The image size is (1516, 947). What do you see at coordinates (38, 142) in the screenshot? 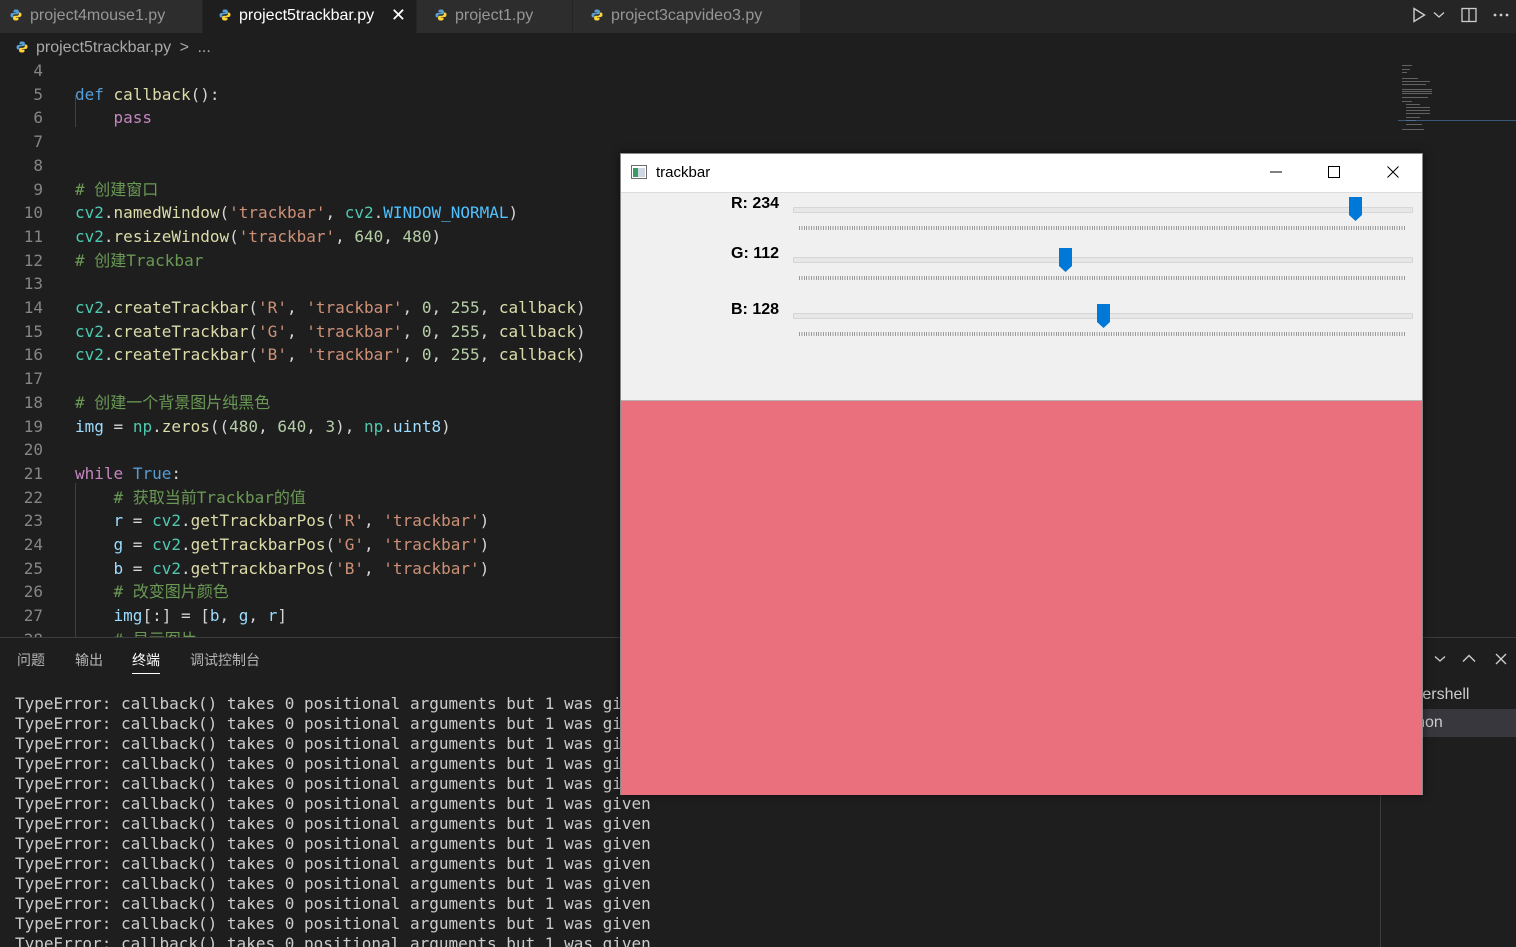
I see `line-number: 7` at bounding box center [38, 142].